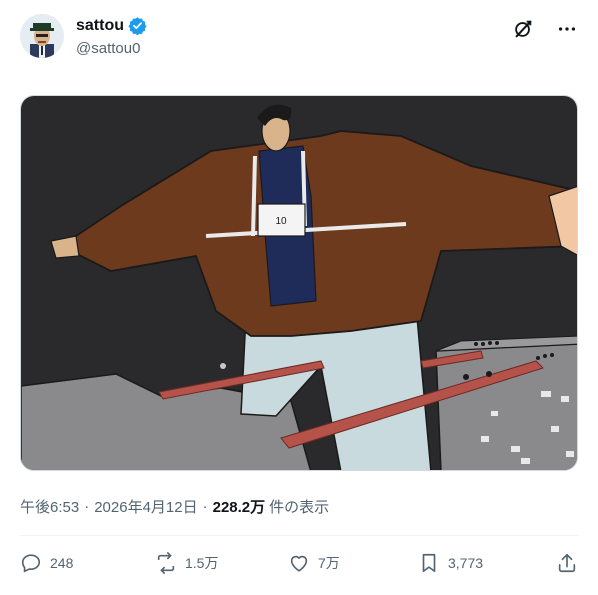  Describe the element at coordinates (329, 563) in the screenshot. I see `like-count: 7万` at that location.